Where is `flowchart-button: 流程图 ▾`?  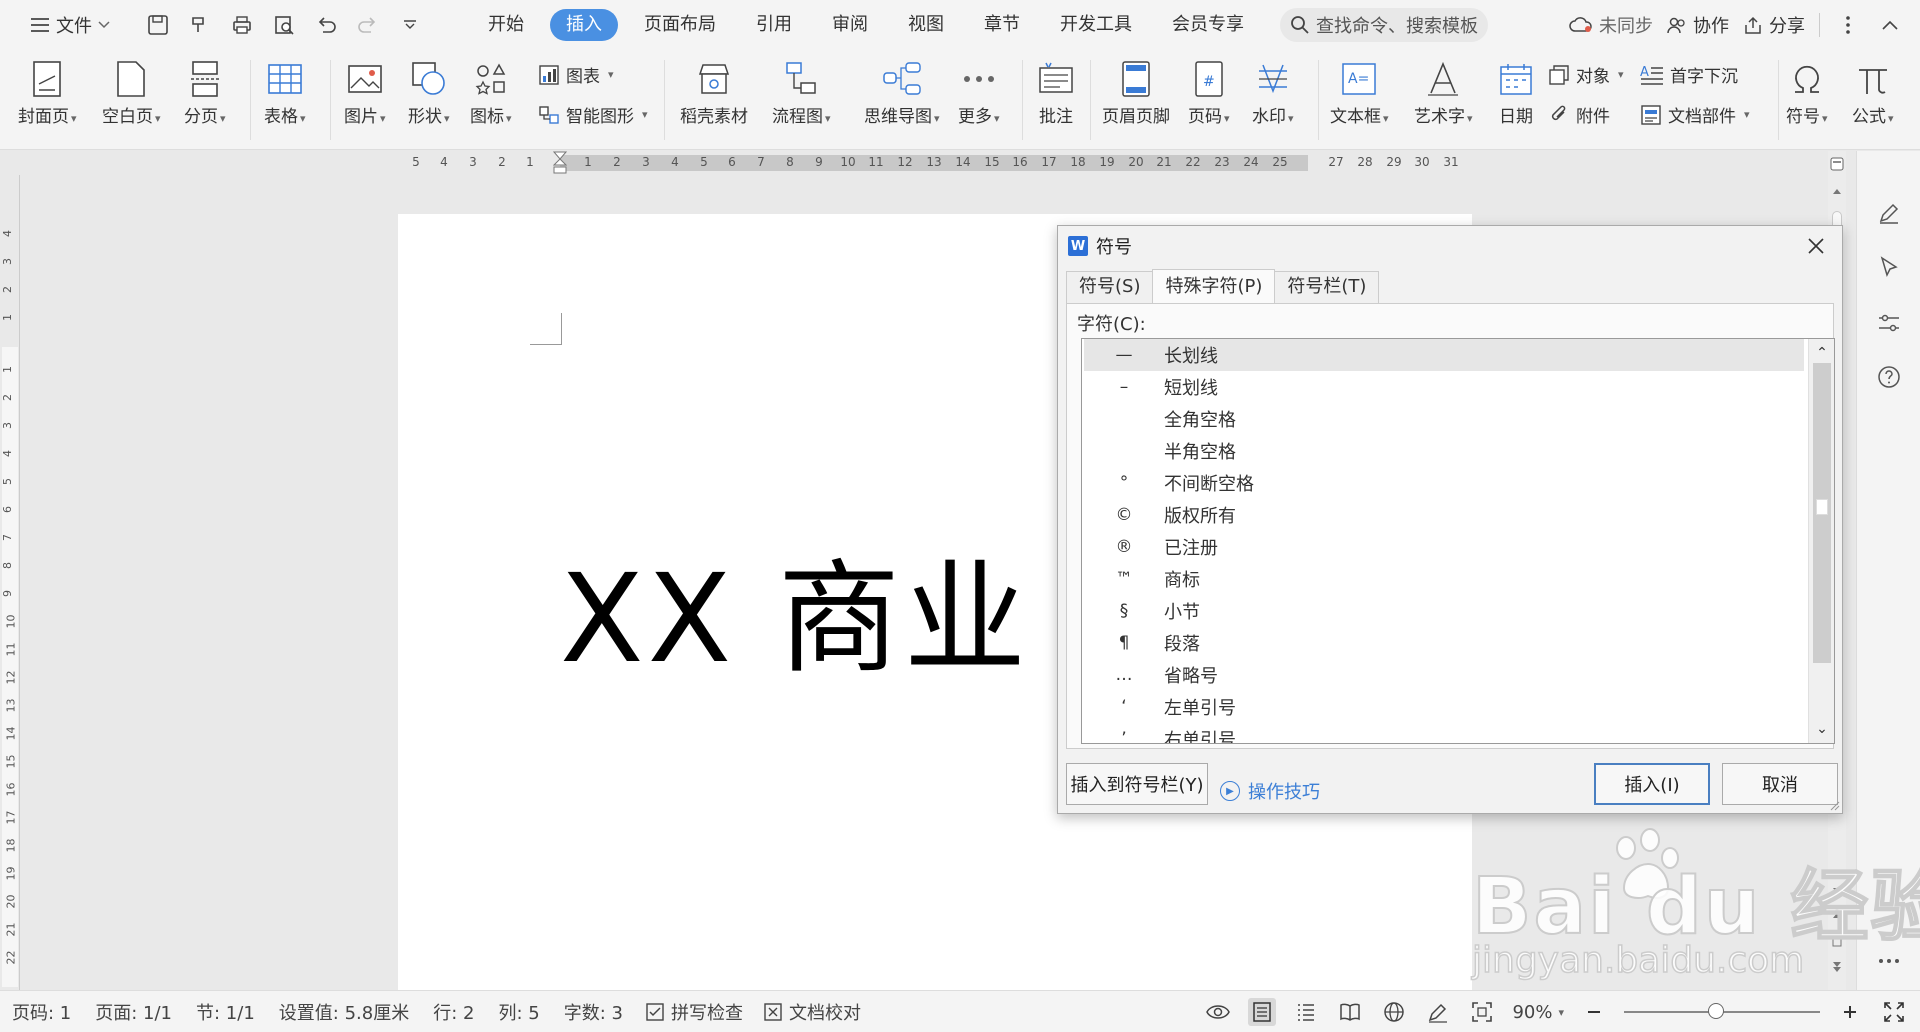
flowchart-button: 流程图 ▾ is located at coordinates (801, 92).